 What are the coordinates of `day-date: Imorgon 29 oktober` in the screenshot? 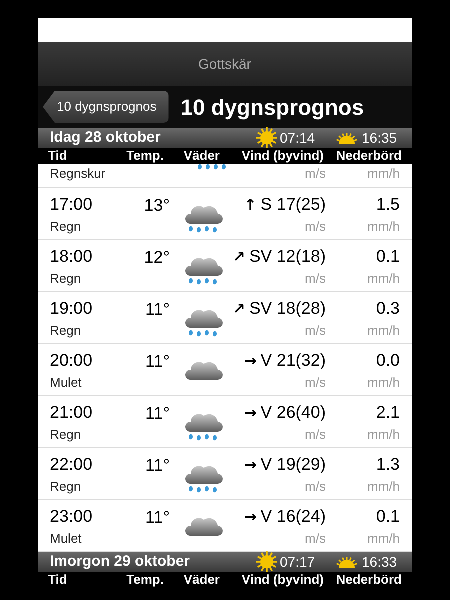 It's located at (121, 562).